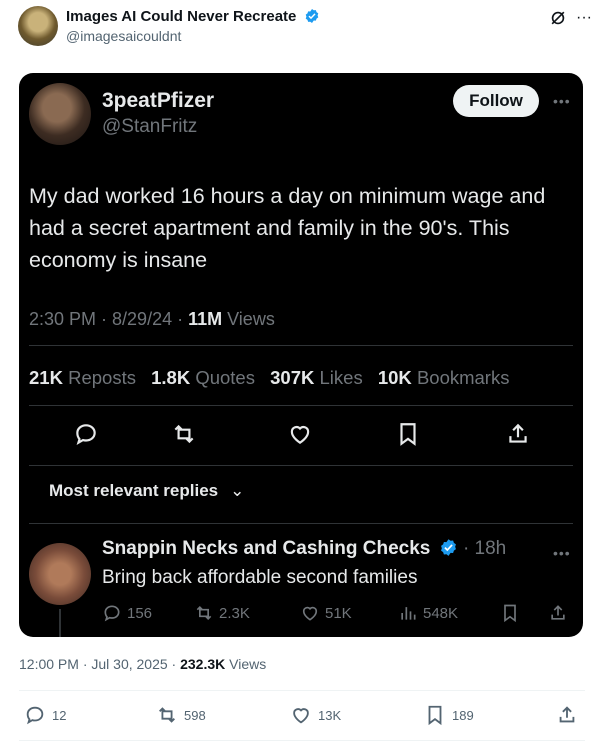 This screenshot has width=606, height=746. Describe the element at coordinates (60, 623) in the screenshot. I see `thread-line` at that location.